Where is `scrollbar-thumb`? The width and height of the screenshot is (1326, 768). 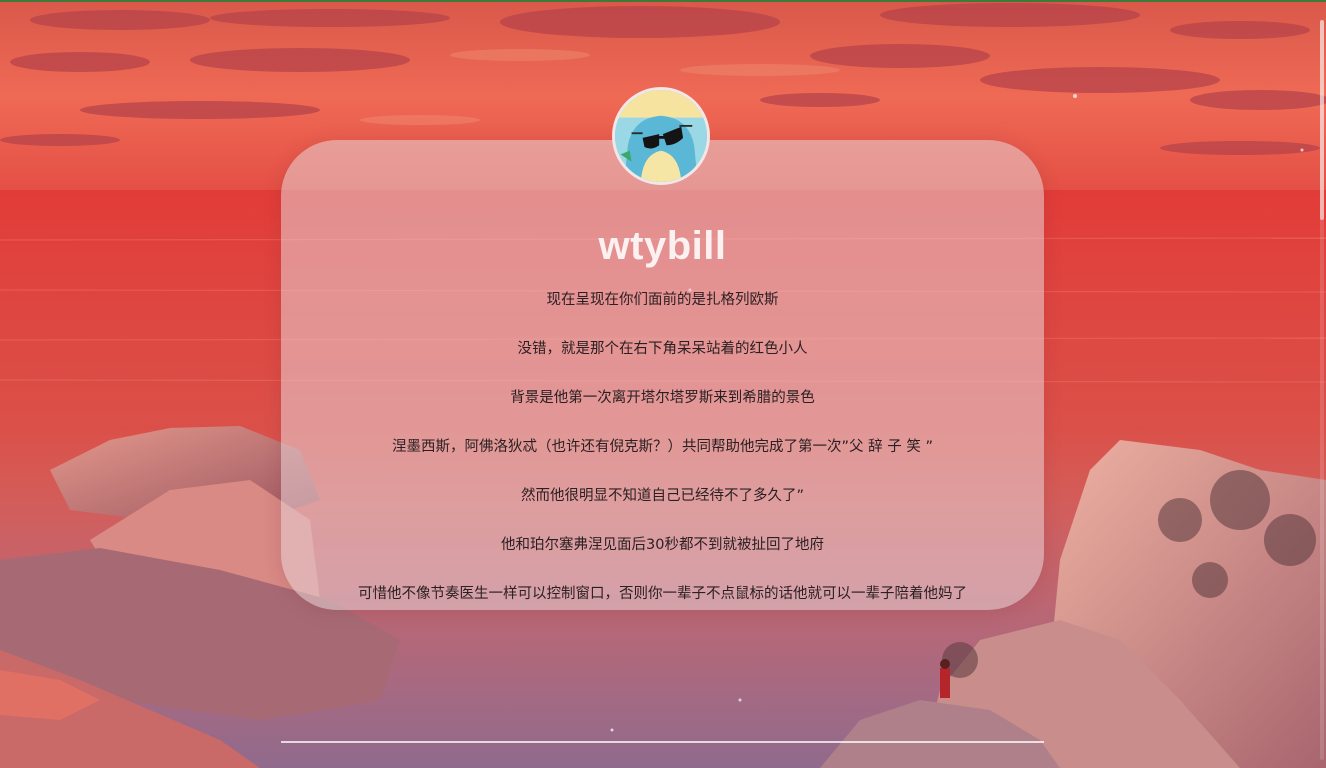 scrollbar-thumb is located at coordinates (1322, 120).